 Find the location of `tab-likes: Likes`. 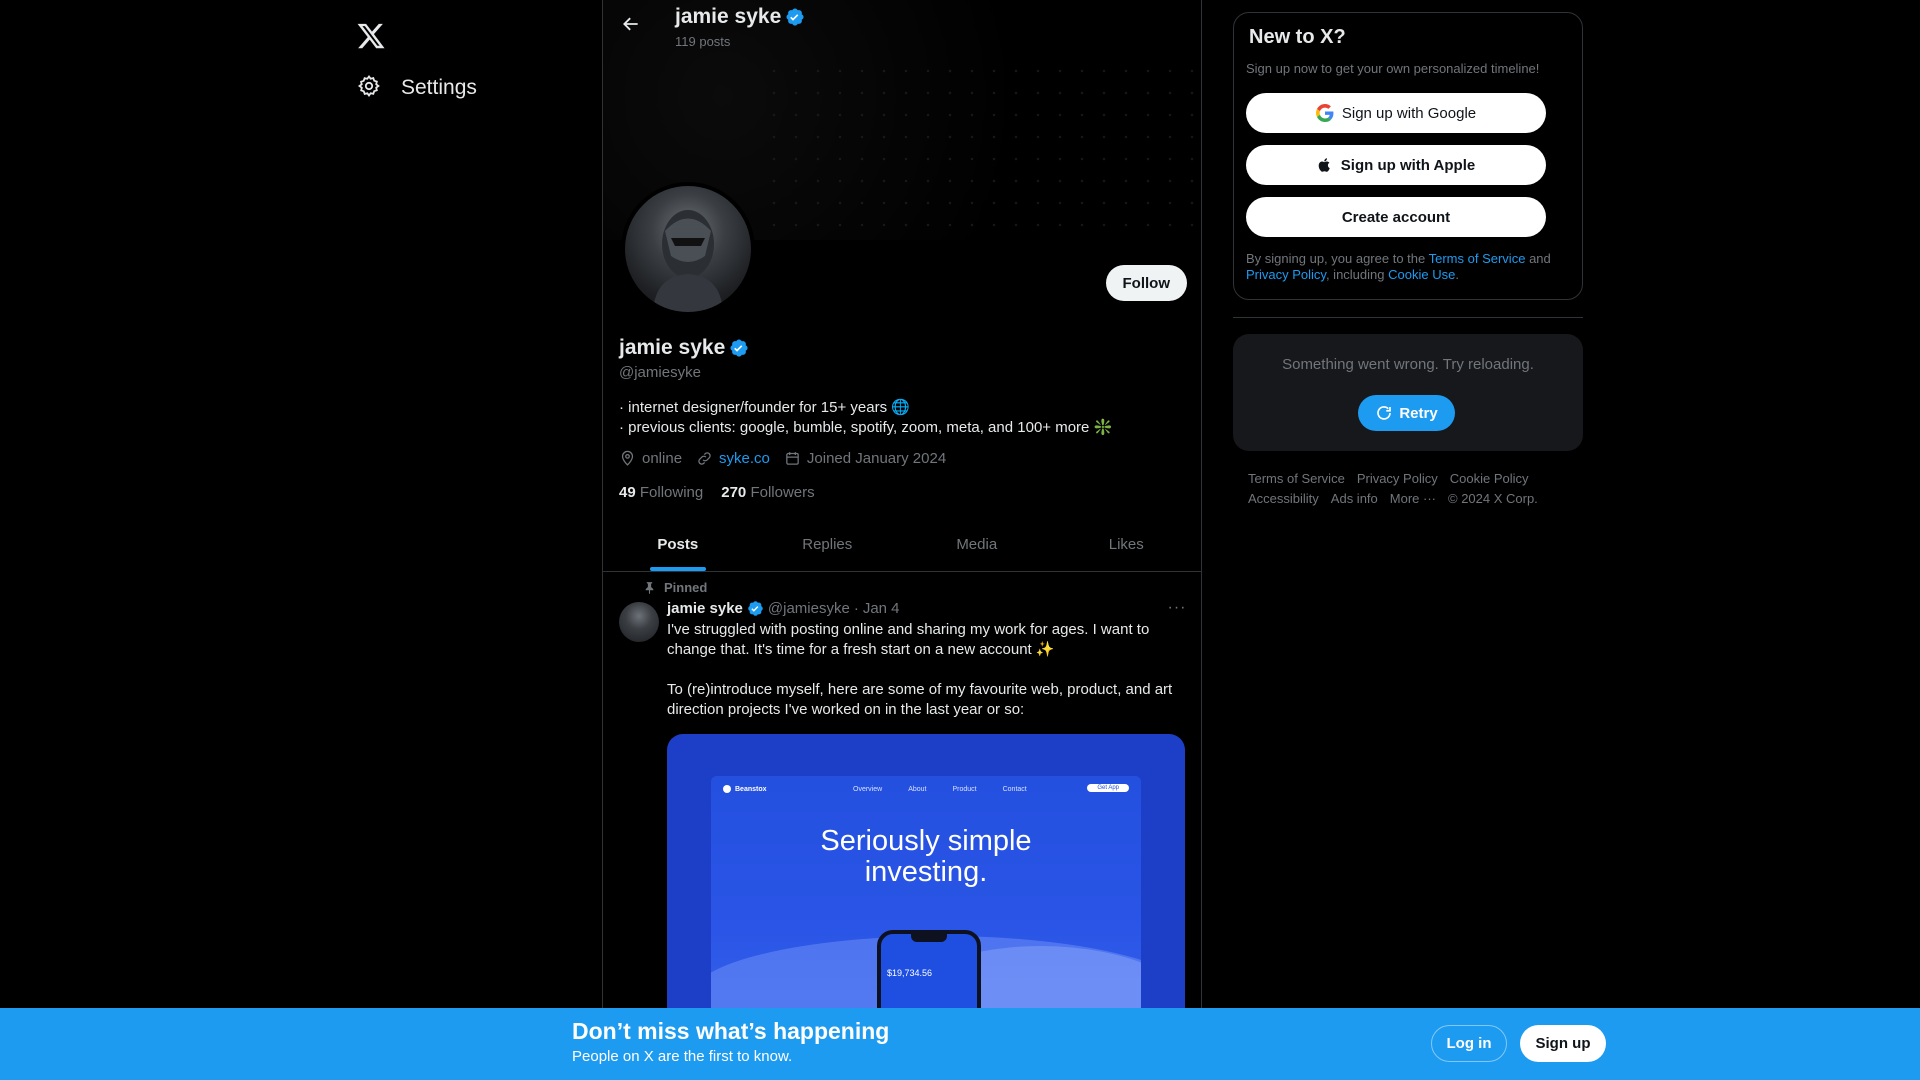

tab-likes: Likes is located at coordinates (1127, 544).